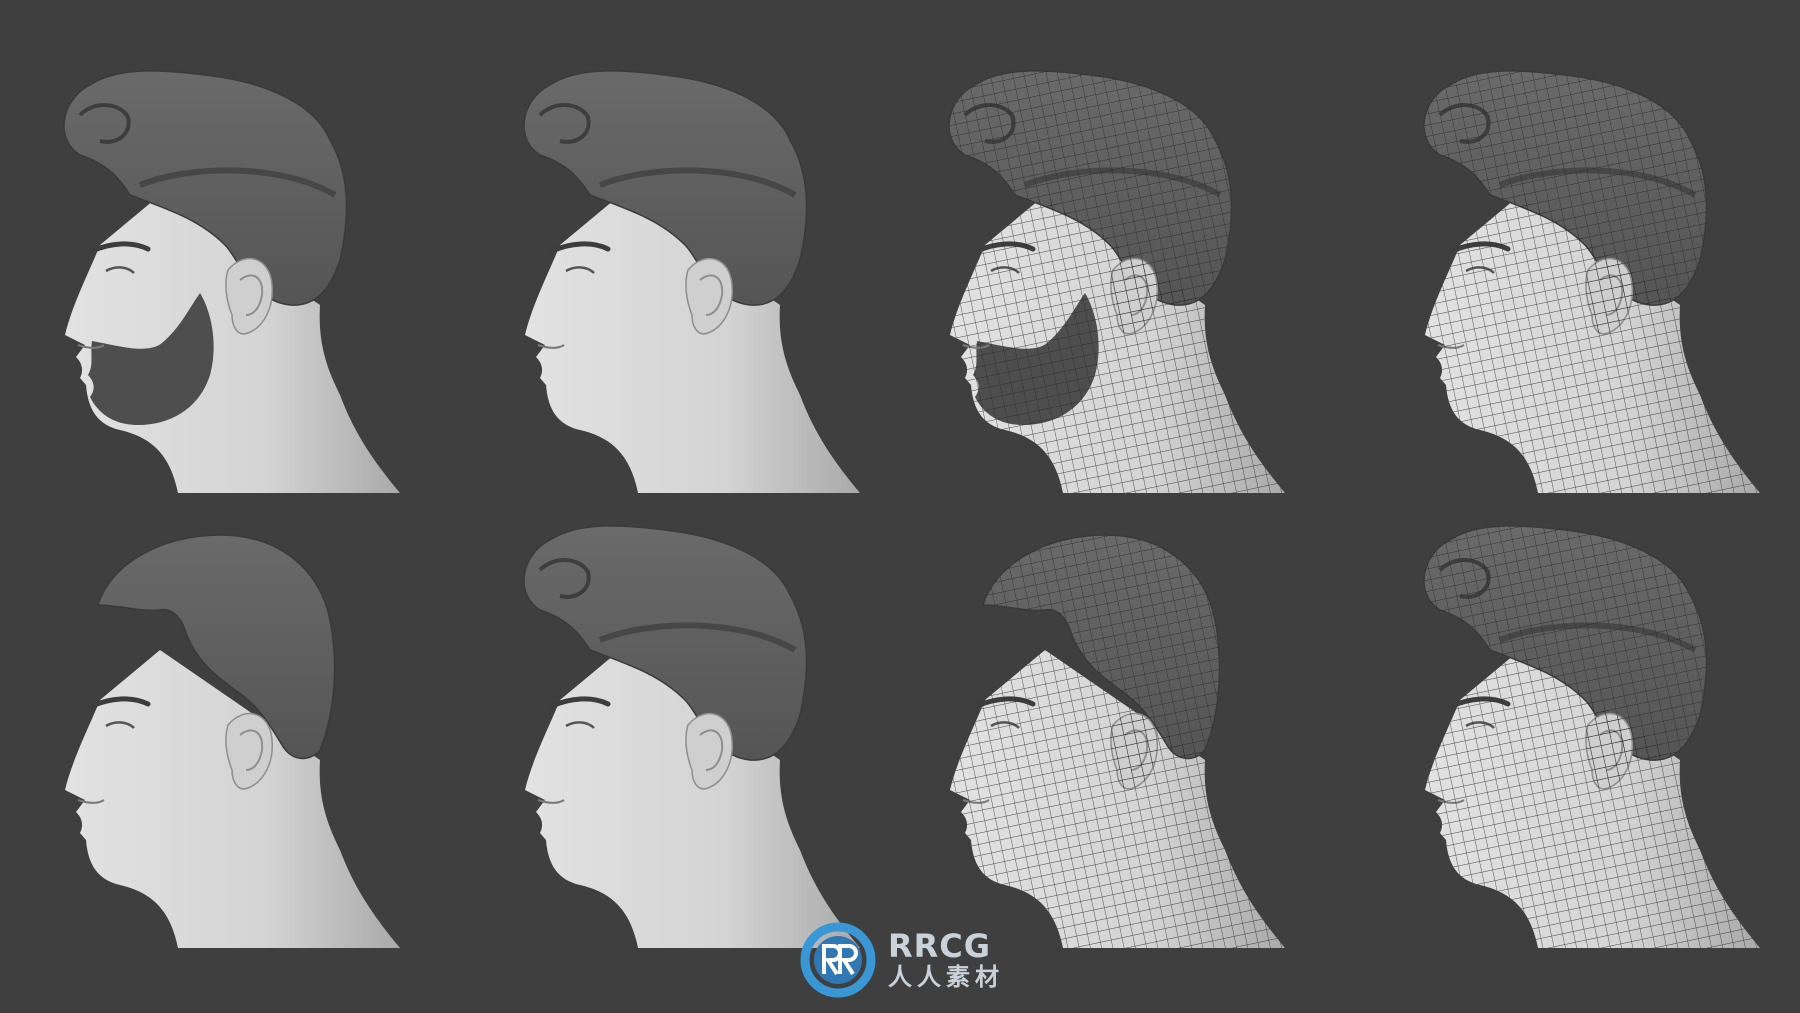 The image size is (1800, 1013). What do you see at coordinates (232, 799) in the screenshot?
I see `head-skin` at bounding box center [232, 799].